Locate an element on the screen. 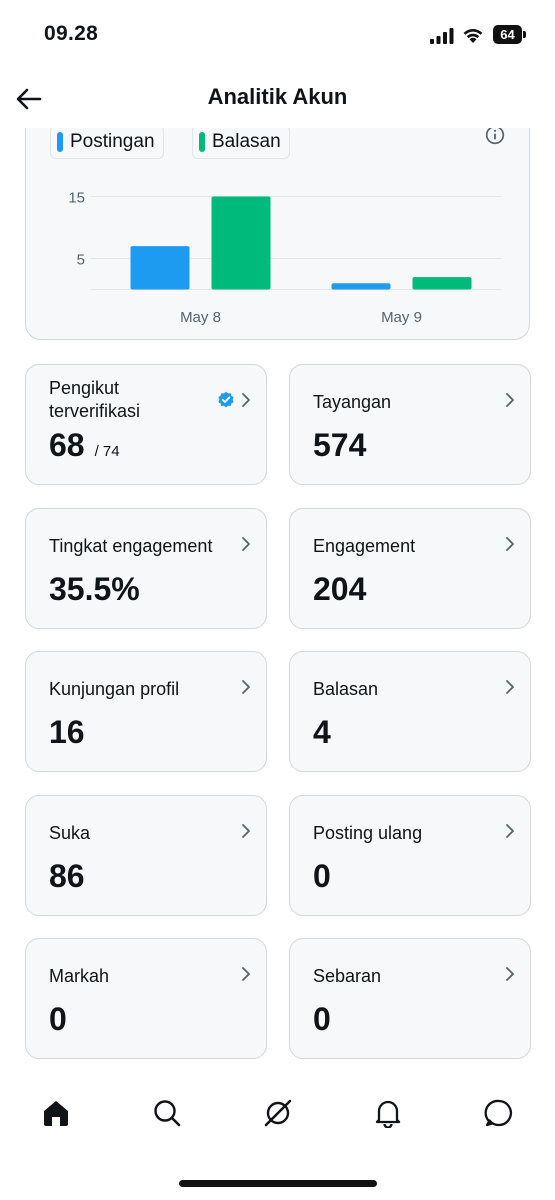 The image size is (555, 1200). top-header: Analitik Akun is located at coordinates (277, 99).